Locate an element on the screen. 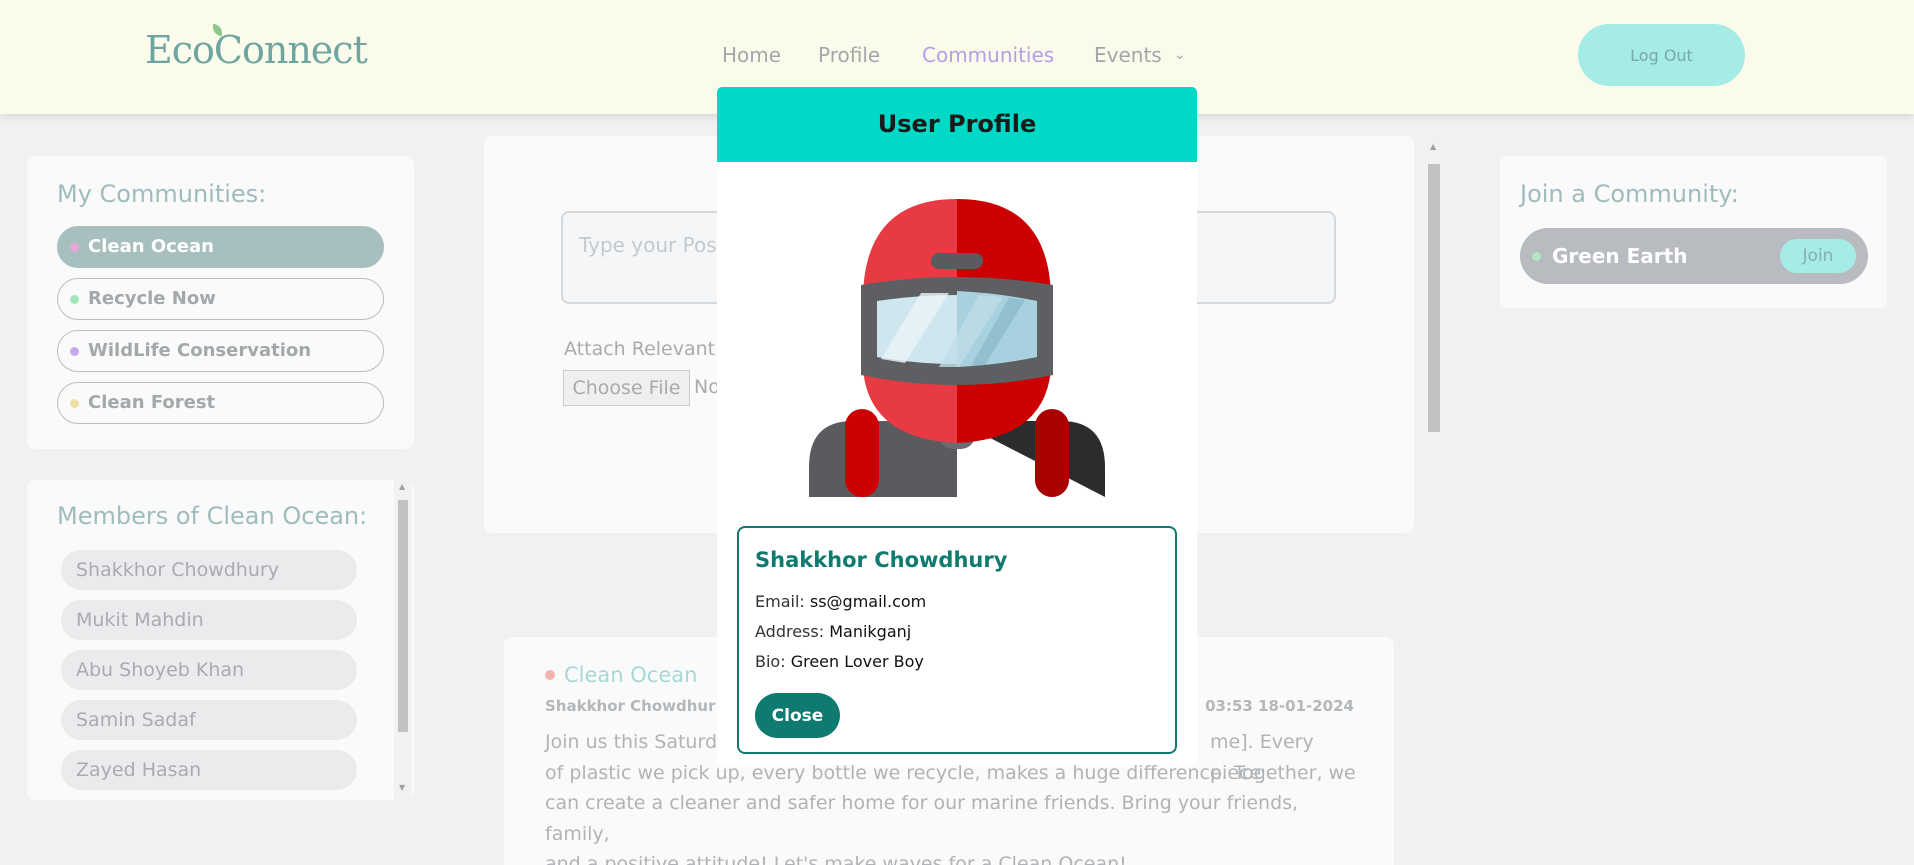  members-scroll-thumb is located at coordinates (403, 616).